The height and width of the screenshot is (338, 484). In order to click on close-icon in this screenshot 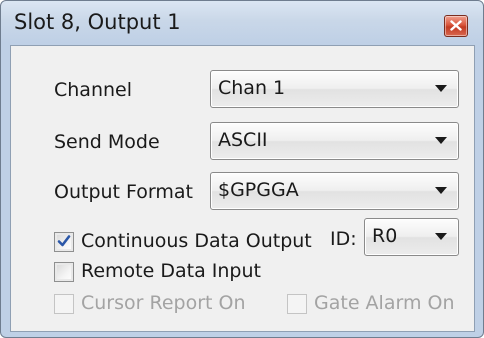, I will do `click(456, 25)`.